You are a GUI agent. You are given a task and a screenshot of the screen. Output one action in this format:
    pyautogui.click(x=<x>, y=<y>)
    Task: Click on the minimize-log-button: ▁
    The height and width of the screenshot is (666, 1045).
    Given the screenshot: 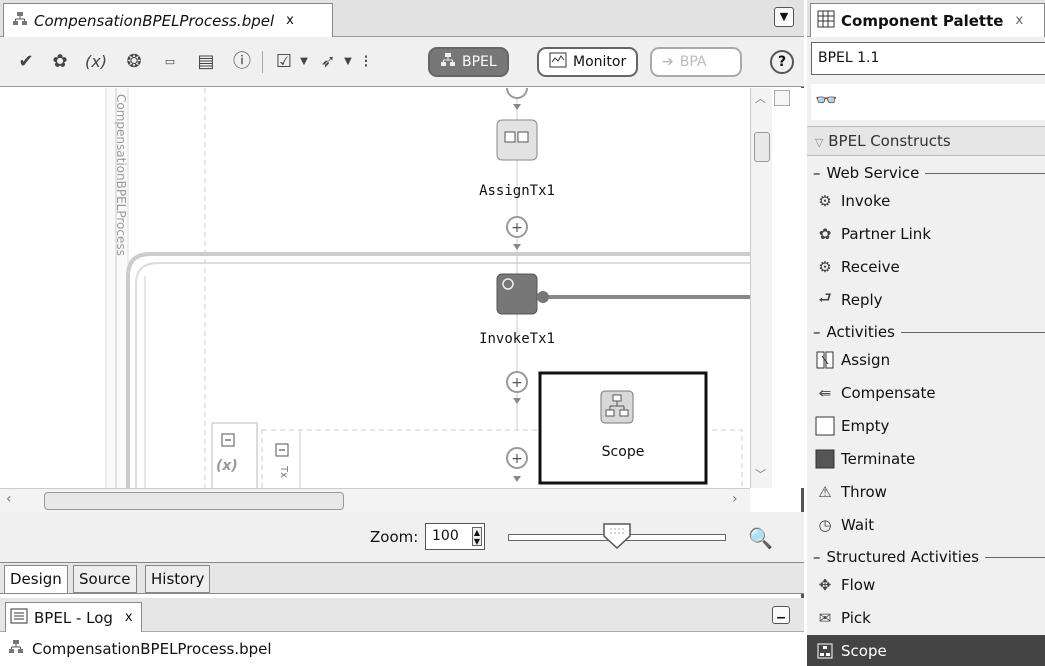 What is the action you would take?
    pyautogui.click(x=781, y=615)
    